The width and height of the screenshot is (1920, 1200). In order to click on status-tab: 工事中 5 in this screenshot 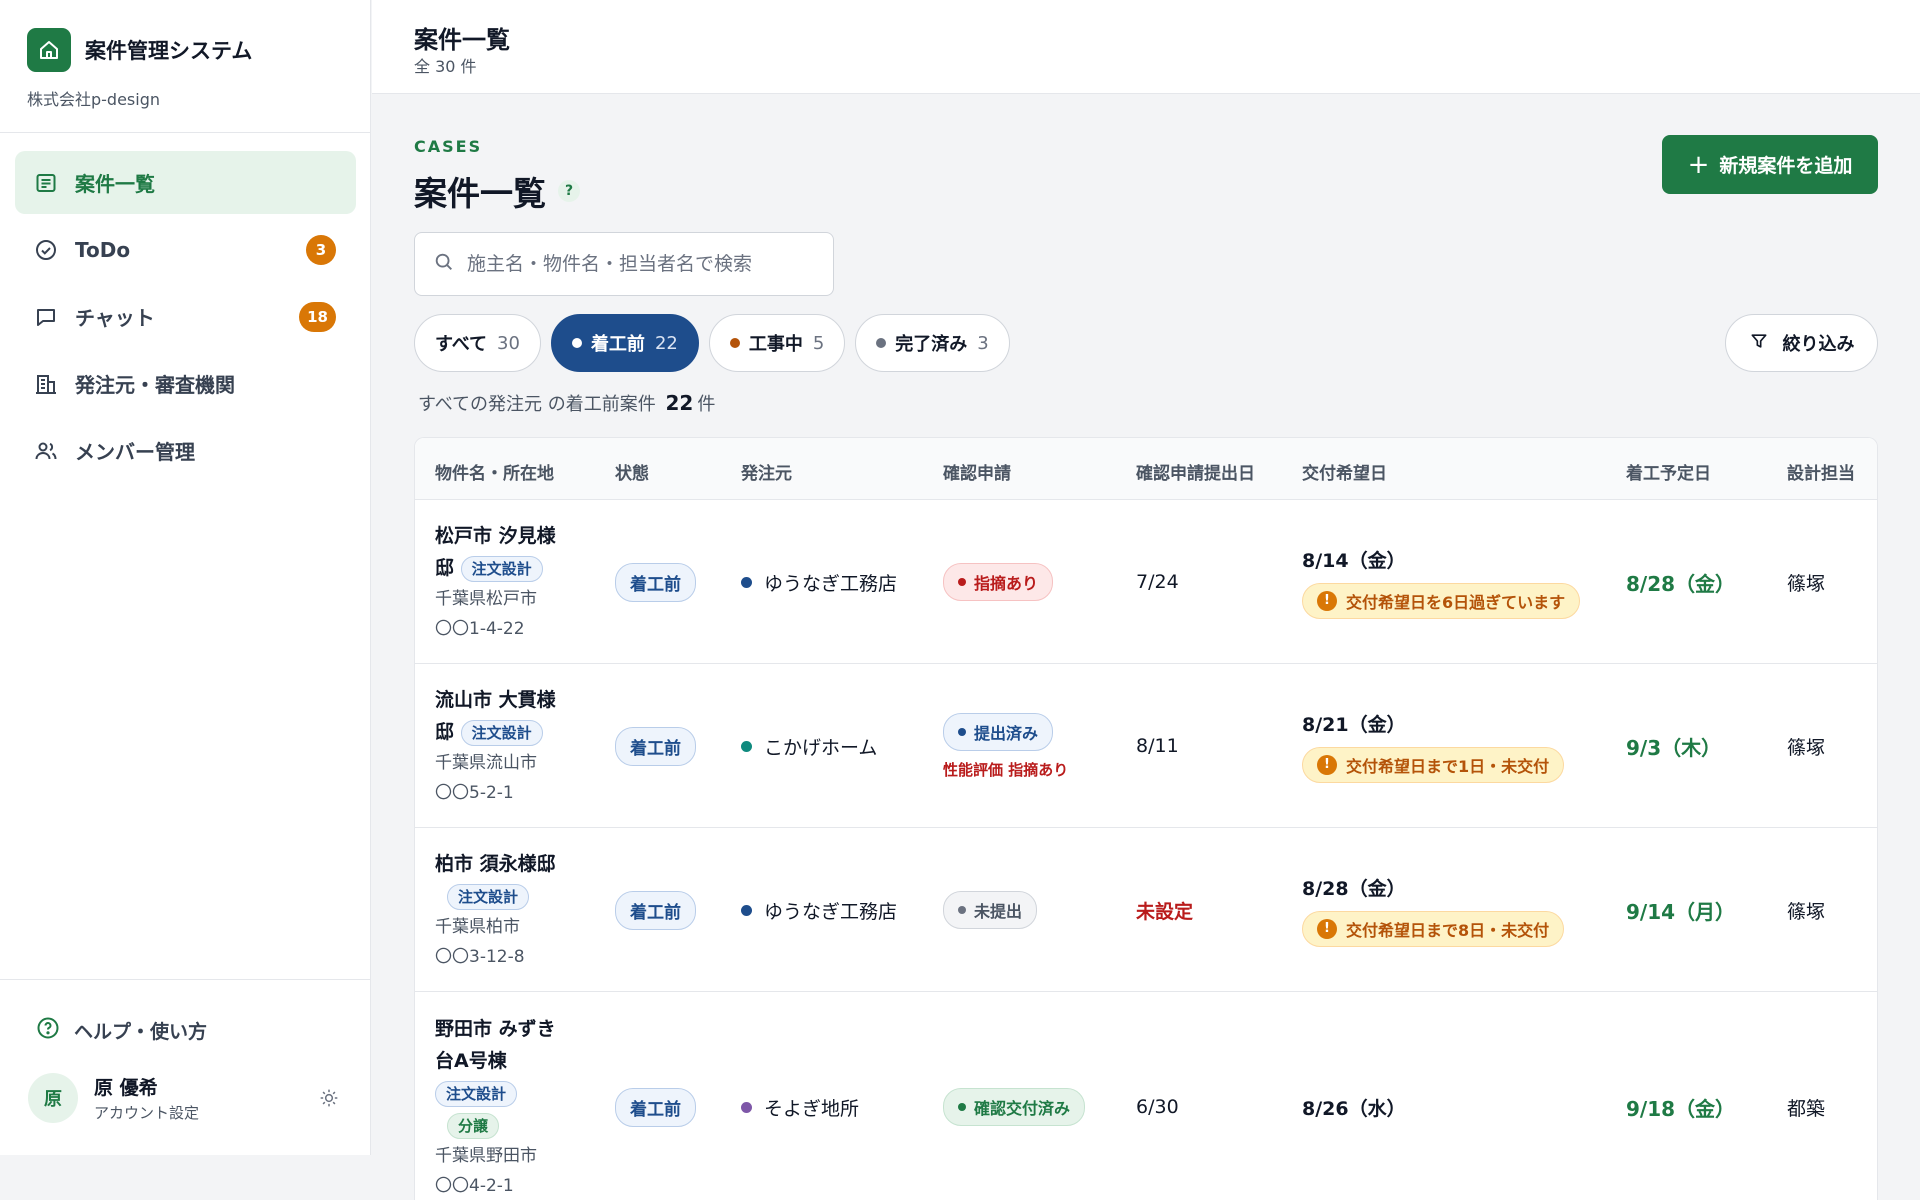, I will do `click(777, 343)`.